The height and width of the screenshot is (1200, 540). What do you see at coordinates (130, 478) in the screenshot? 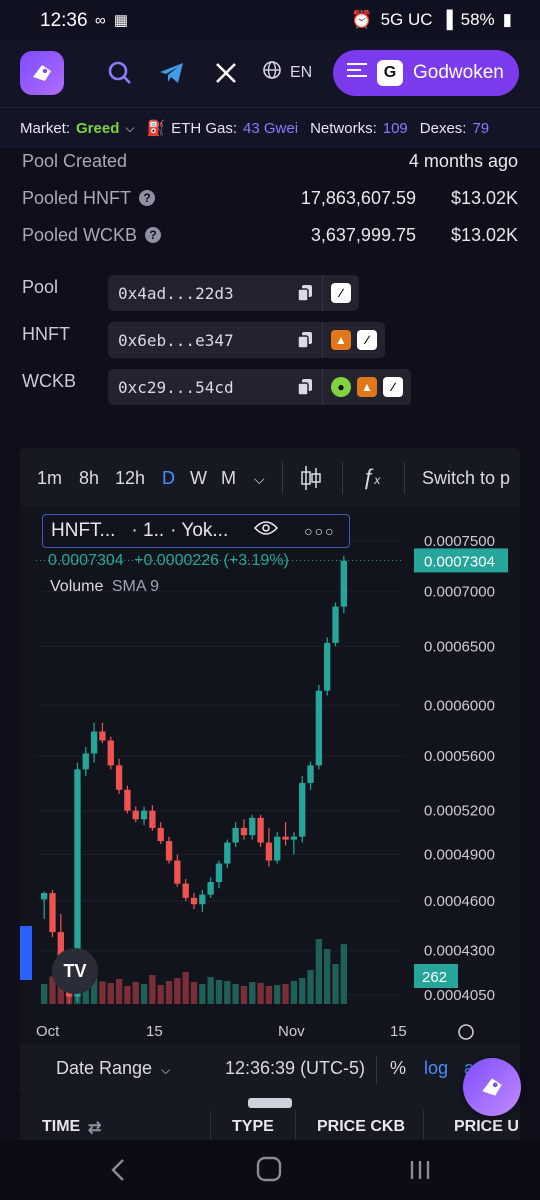
I see `timeframe-12h: 12h` at bounding box center [130, 478].